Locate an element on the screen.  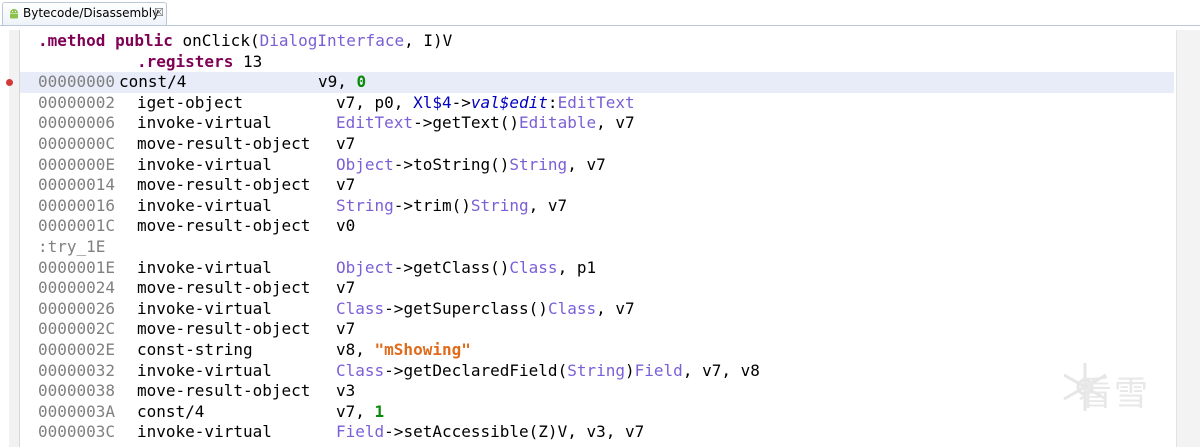
operands: v0 is located at coordinates (345, 226).